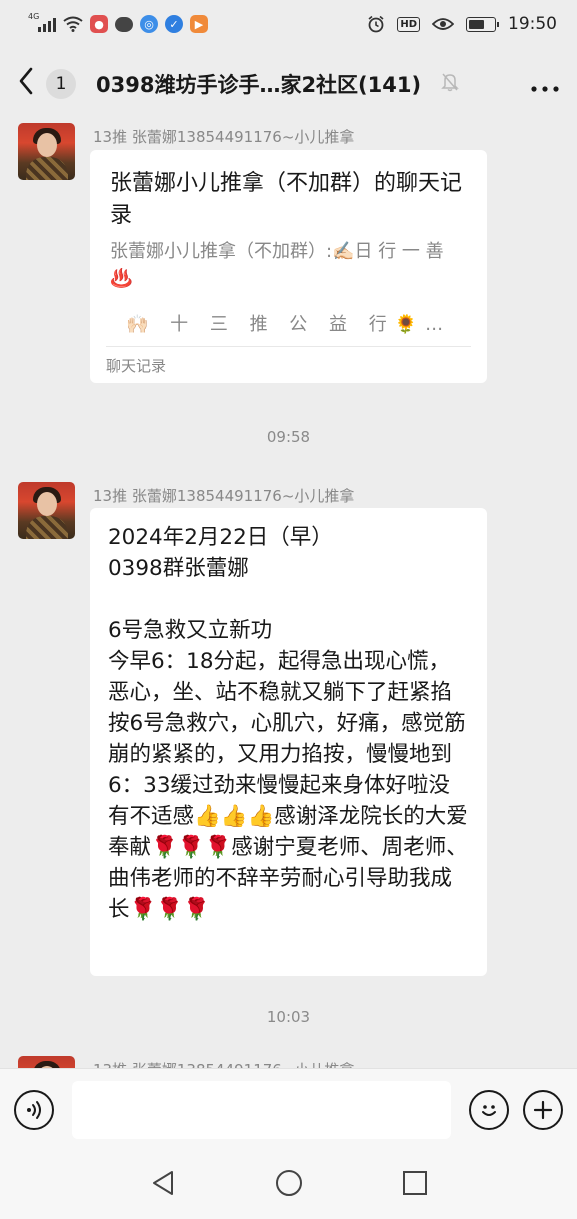 Image resolution: width=577 pixels, height=1219 pixels. Describe the element at coordinates (42, 22) in the screenshot. I see `cell-signal-icon: 4G` at that location.